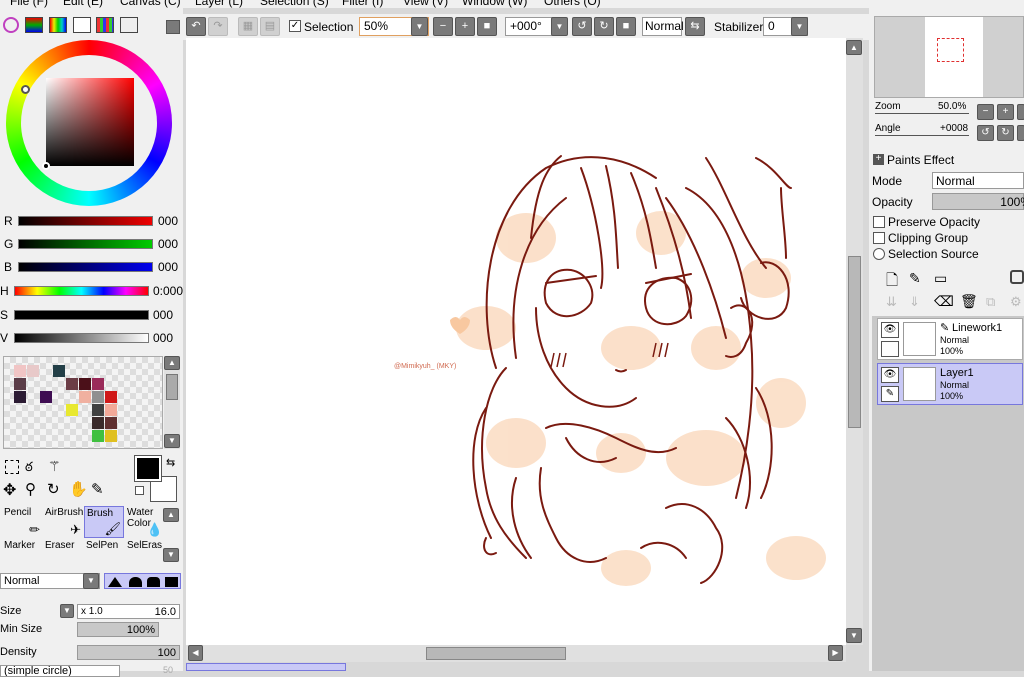  What do you see at coordinates (104, 555) in the screenshot?
I see `tool-selpen: SelPen` at bounding box center [104, 555].